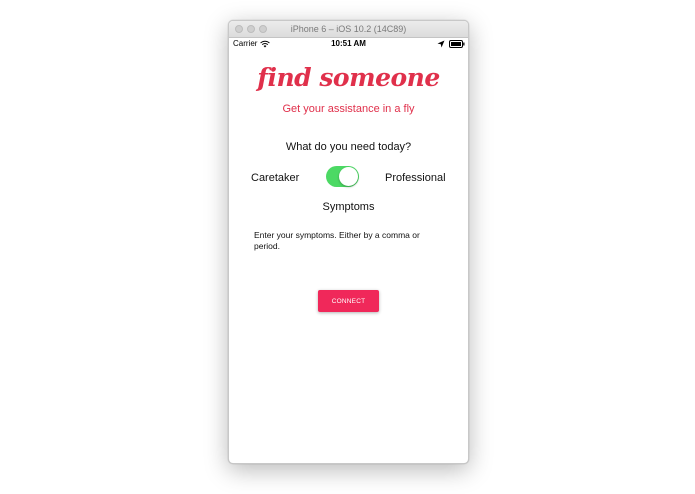 This screenshot has width=695, height=494. I want to click on app-title: find someone, so click(348, 77).